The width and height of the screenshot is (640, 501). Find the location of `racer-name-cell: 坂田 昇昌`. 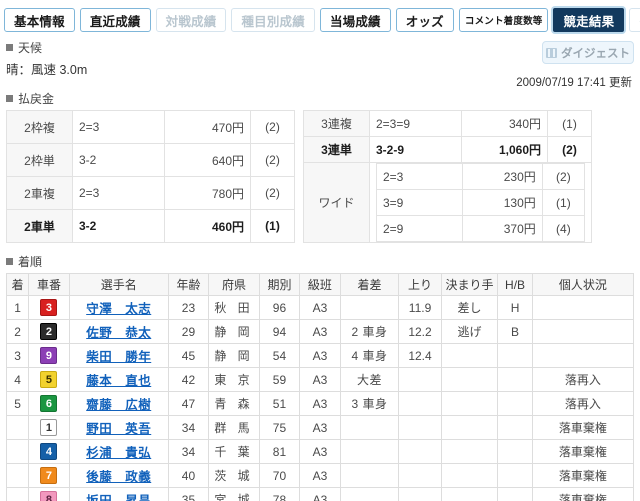

racer-name-cell: 坂田 昇昌 is located at coordinates (118, 494).